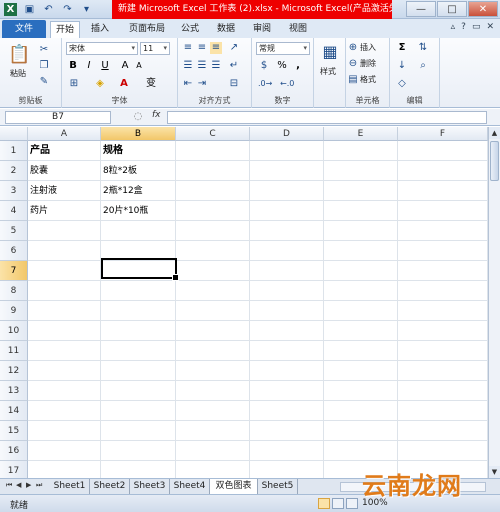 Image resolution: width=500 pixels, height=512 pixels. What do you see at coordinates (483, 9) in the screenshot?
I see `close-button: ✕` at bounding box center [483, 9].